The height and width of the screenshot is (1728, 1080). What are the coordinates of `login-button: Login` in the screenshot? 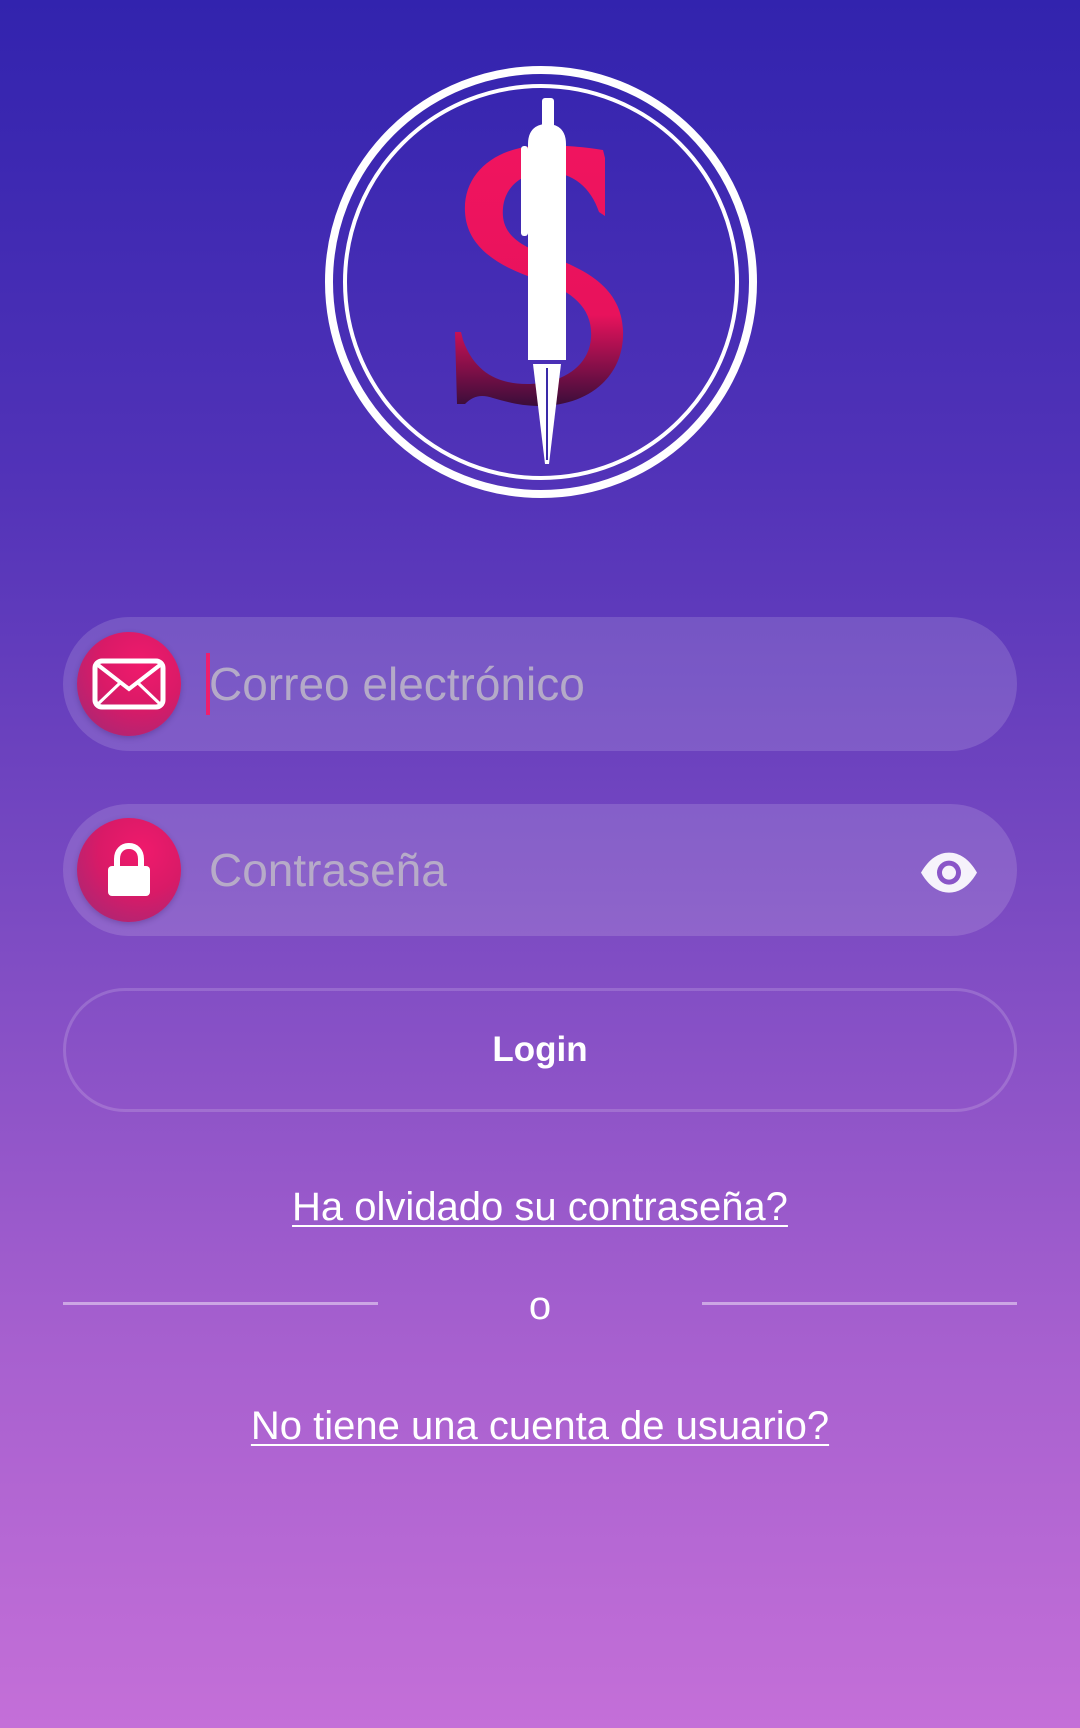 It's located at (540, 1050).